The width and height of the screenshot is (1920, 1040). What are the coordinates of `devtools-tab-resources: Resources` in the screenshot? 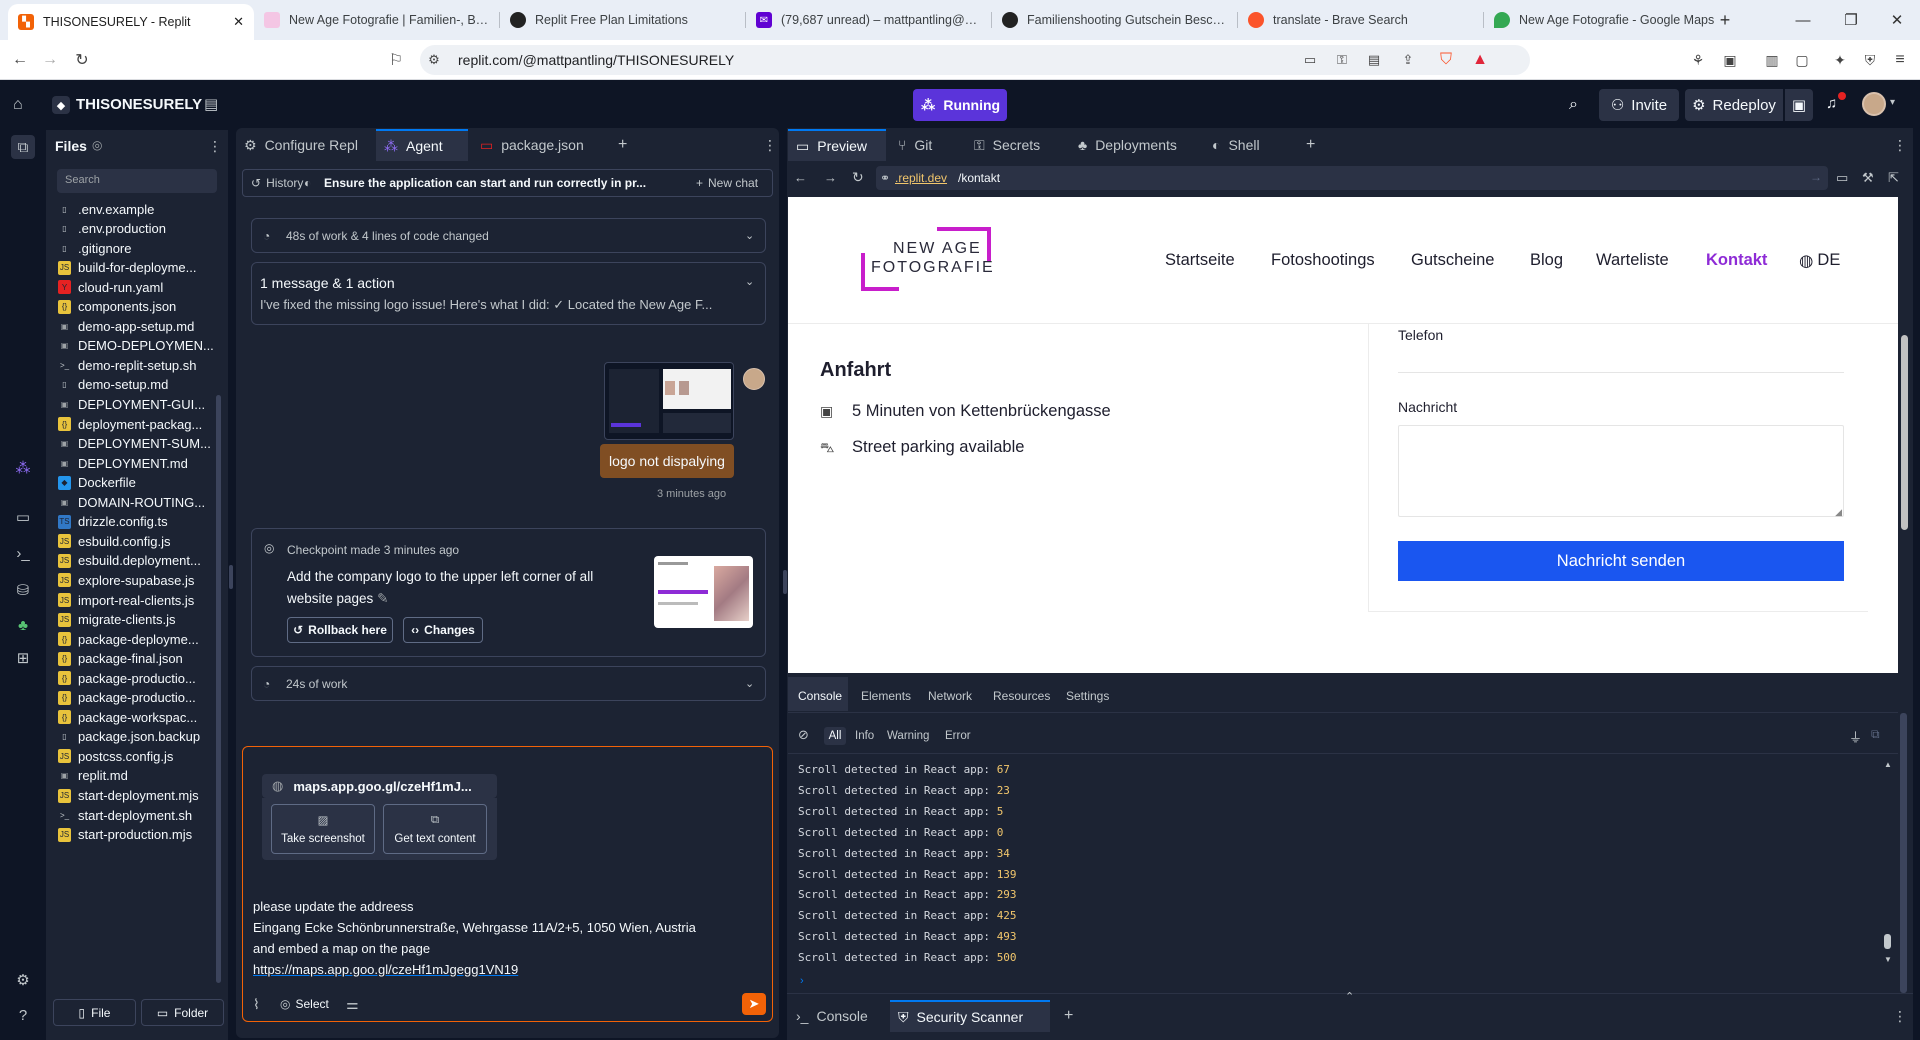 It's located at (1021, 696).